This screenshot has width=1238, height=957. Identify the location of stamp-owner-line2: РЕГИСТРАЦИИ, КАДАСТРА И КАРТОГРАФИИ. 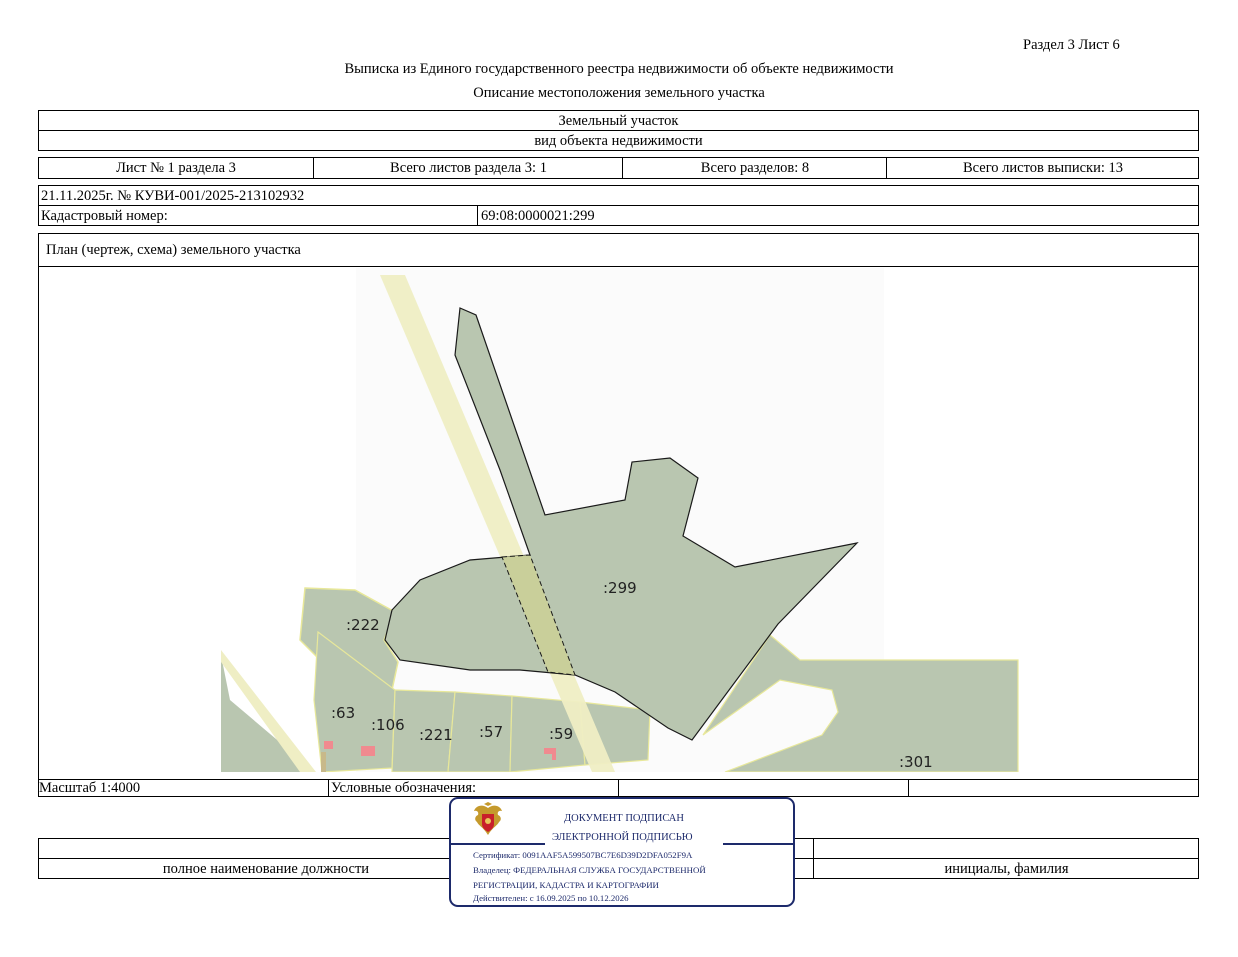
(566, 885).